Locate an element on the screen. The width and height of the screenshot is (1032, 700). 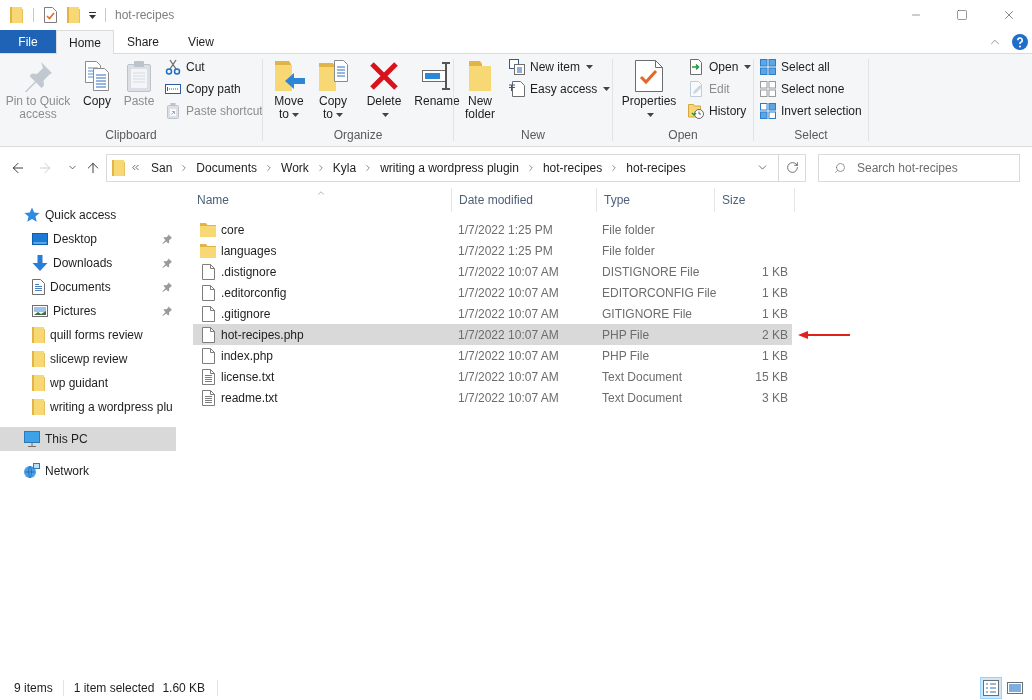
cut-button: Cut is located at coordinates (214, 67).